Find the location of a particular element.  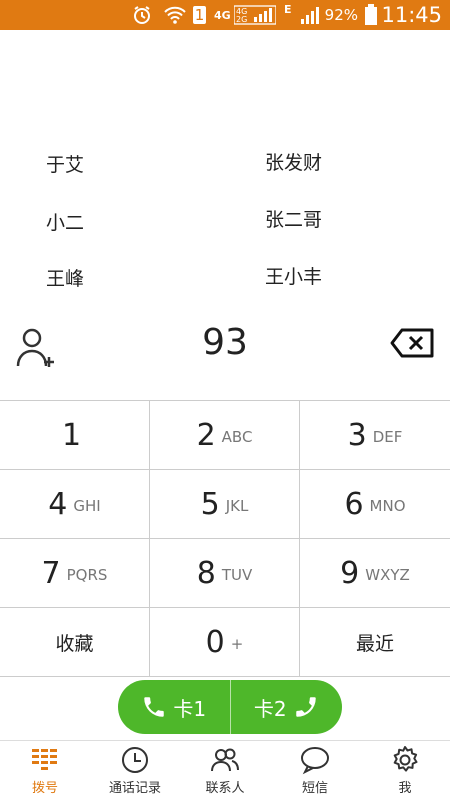

battery-icon is located at coordinates (371, 15).